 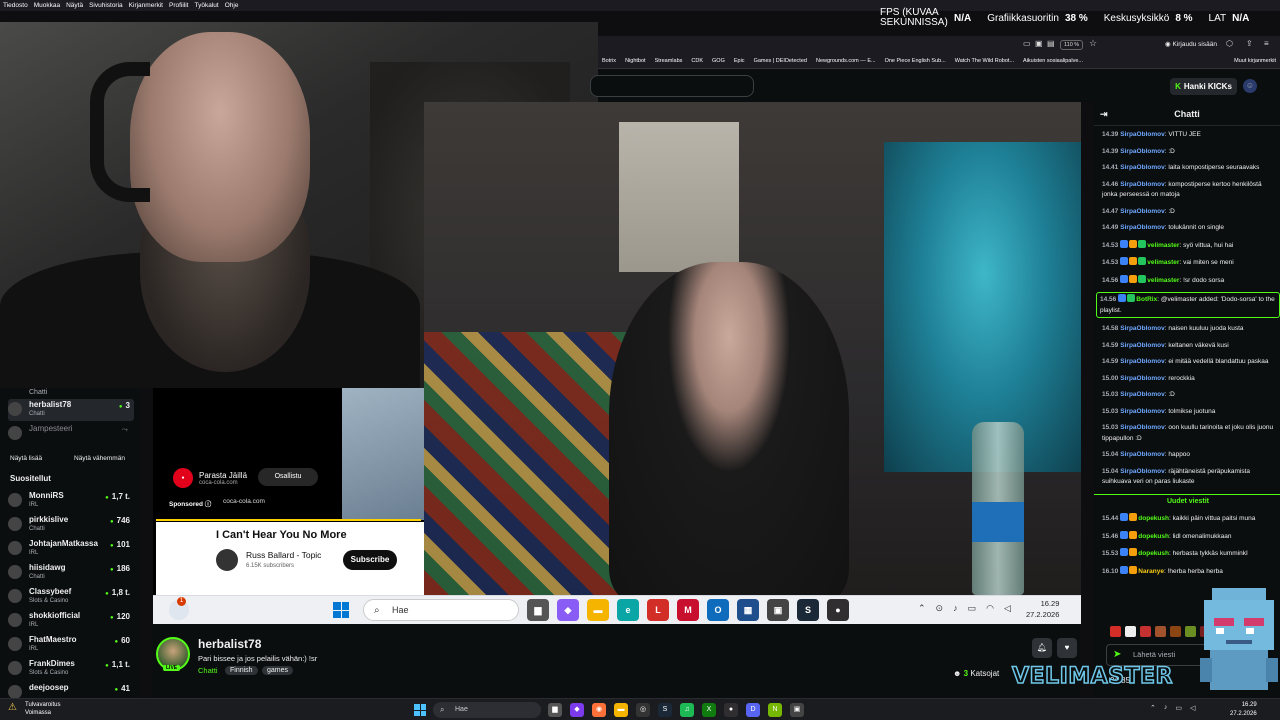 What do you see at coordinates (341, 610) in the screenshot?
I see `start-icon` at bounding box center [341, 610].